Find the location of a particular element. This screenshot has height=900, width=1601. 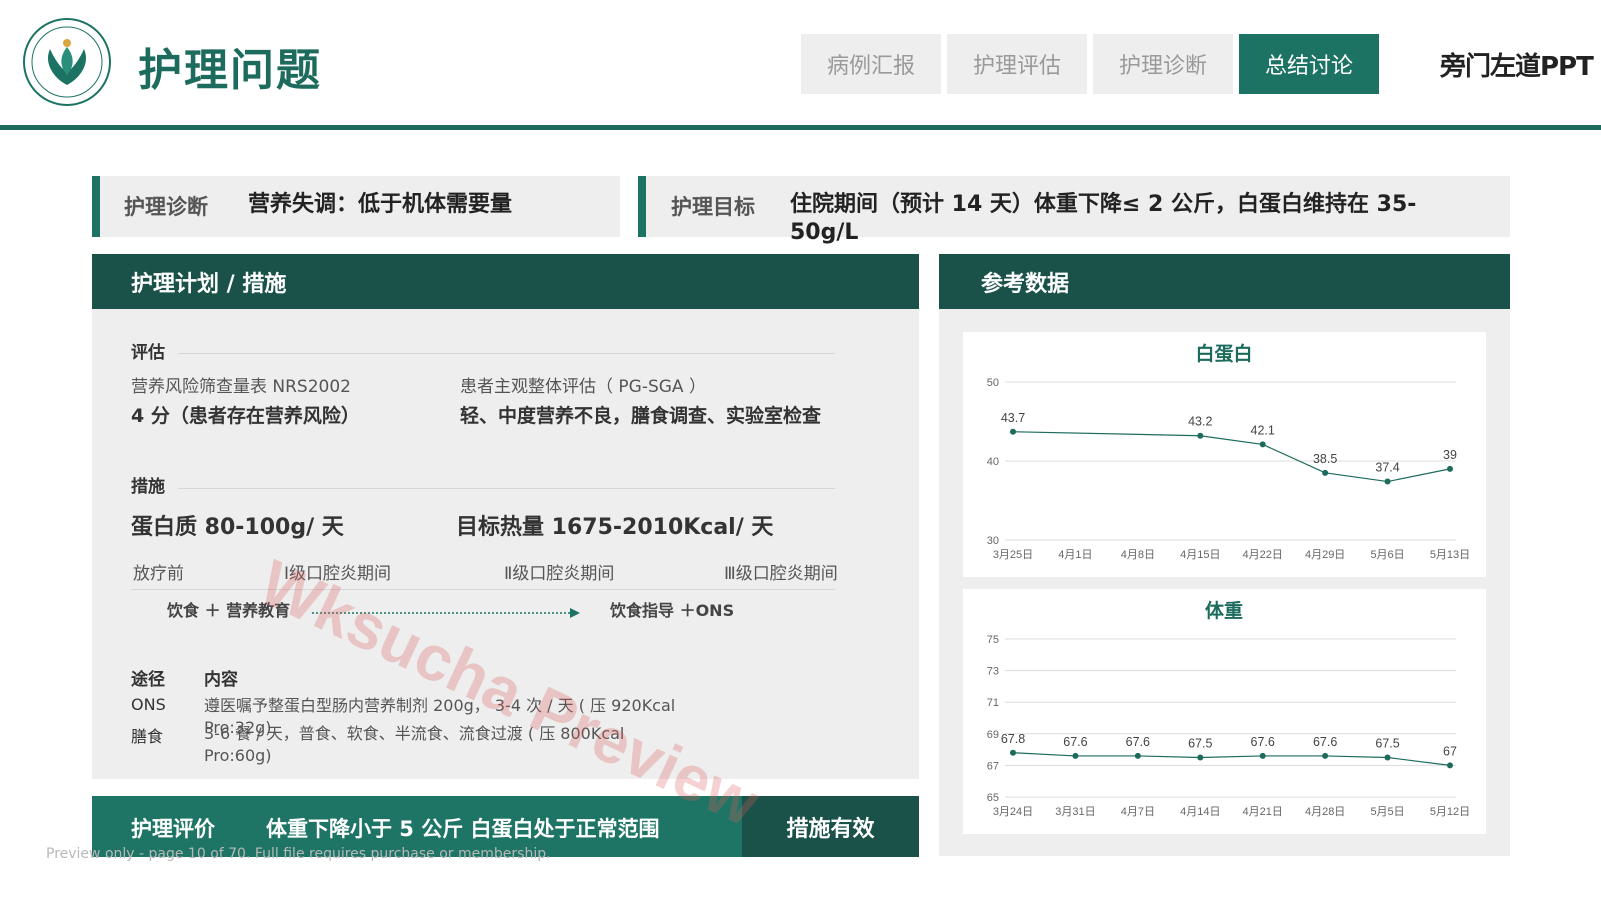

y-tick-label: 73 is located at coordinates (993, 672).